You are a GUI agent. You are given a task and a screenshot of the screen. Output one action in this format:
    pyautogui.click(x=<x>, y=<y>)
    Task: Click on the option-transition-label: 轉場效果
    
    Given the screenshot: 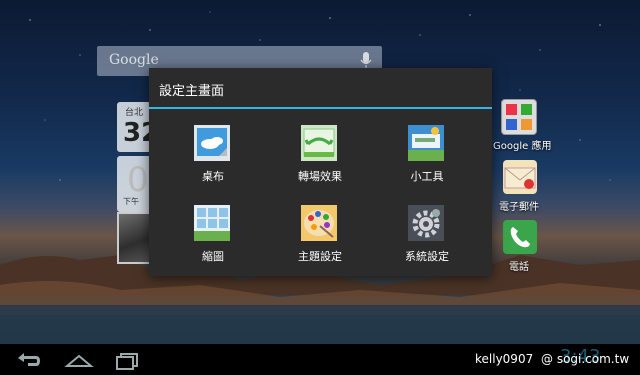 What is the action you would take?
    pyautogui.click(x=320, y=176)
    